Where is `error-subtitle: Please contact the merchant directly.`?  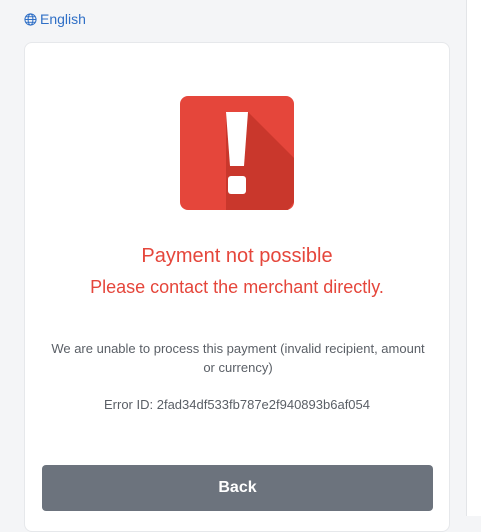
error-subtitle: Please contact the merchant directly. is located at coordinates (237, 287).